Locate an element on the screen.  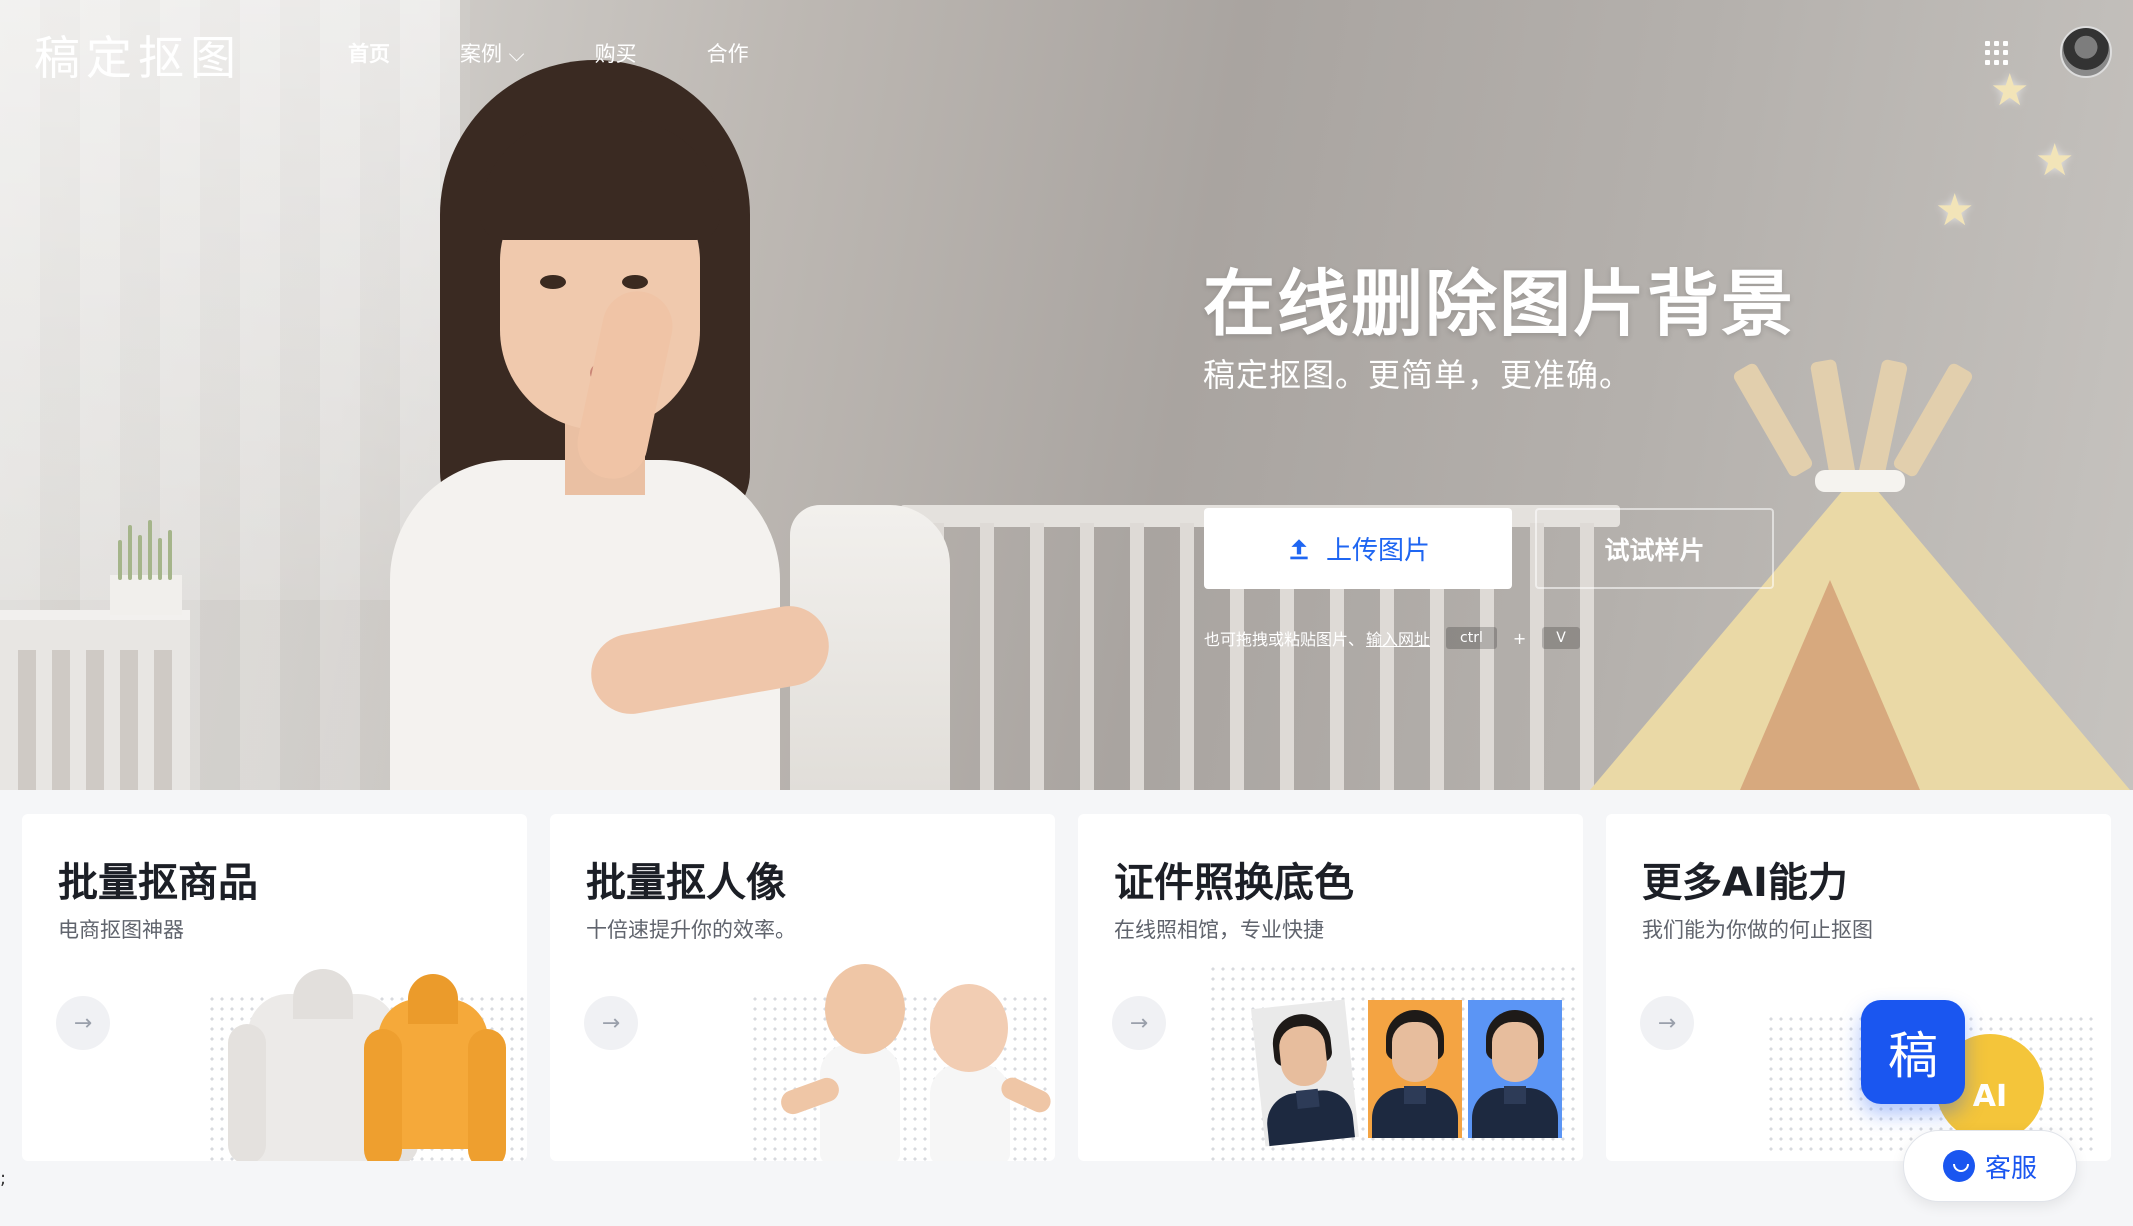
card-title: 更多AI能力 is located at coordinates (1745, 883).